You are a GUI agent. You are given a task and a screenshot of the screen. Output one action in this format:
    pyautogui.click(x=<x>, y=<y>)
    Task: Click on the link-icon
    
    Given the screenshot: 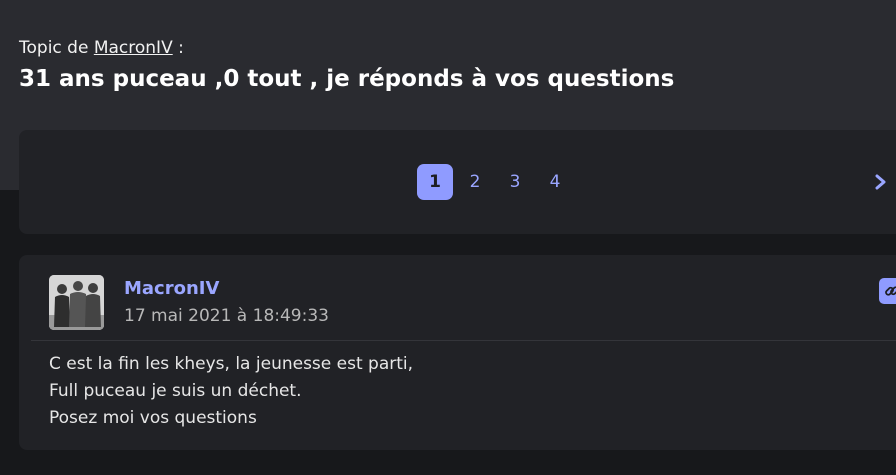 What is the action you would take?
    pyautogui.click(x=890, y=291)
    